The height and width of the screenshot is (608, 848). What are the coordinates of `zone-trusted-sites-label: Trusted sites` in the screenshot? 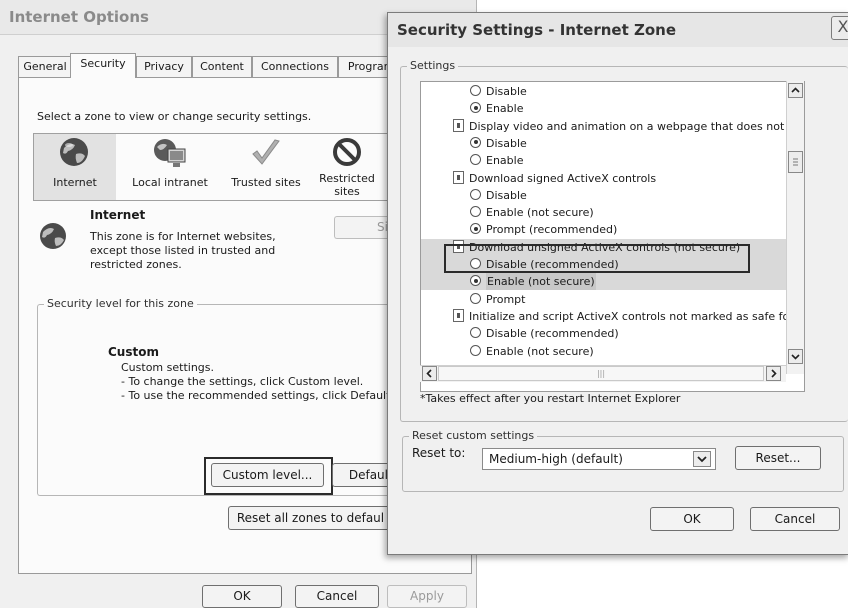 It's located at (266, 182).